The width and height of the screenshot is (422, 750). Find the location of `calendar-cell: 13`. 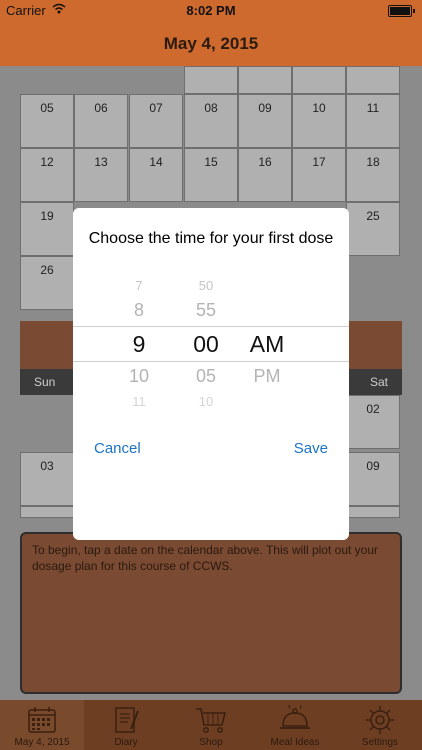

calendar-cell: 13 is located at coordinates (101, 175).